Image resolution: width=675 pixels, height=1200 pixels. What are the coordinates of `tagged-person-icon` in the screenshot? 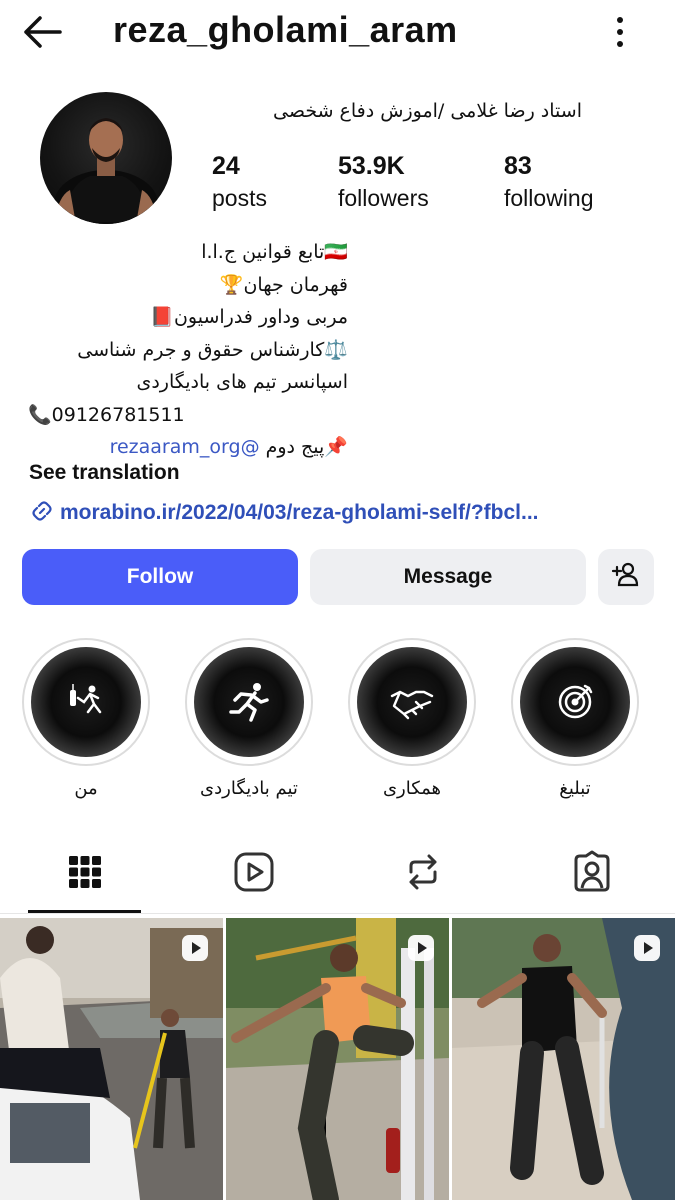 It's located at (592, 874).